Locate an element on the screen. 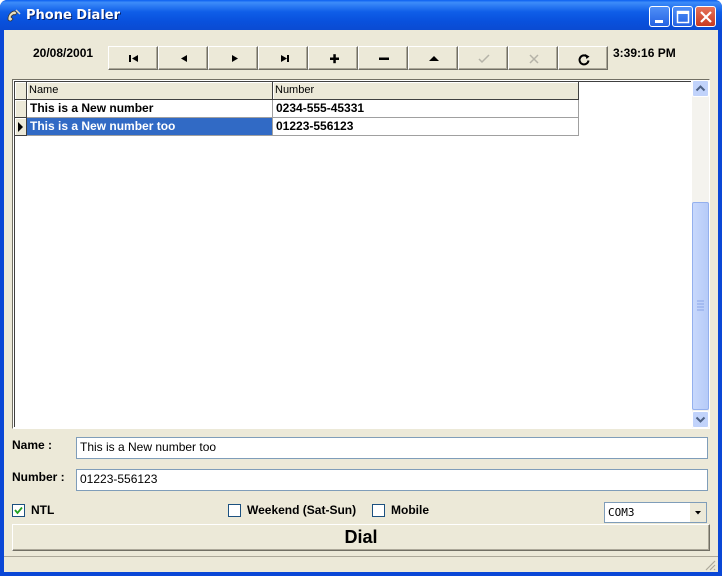 The image size is (722, 576). cancel-record-button is located at coordinates (533, 58).